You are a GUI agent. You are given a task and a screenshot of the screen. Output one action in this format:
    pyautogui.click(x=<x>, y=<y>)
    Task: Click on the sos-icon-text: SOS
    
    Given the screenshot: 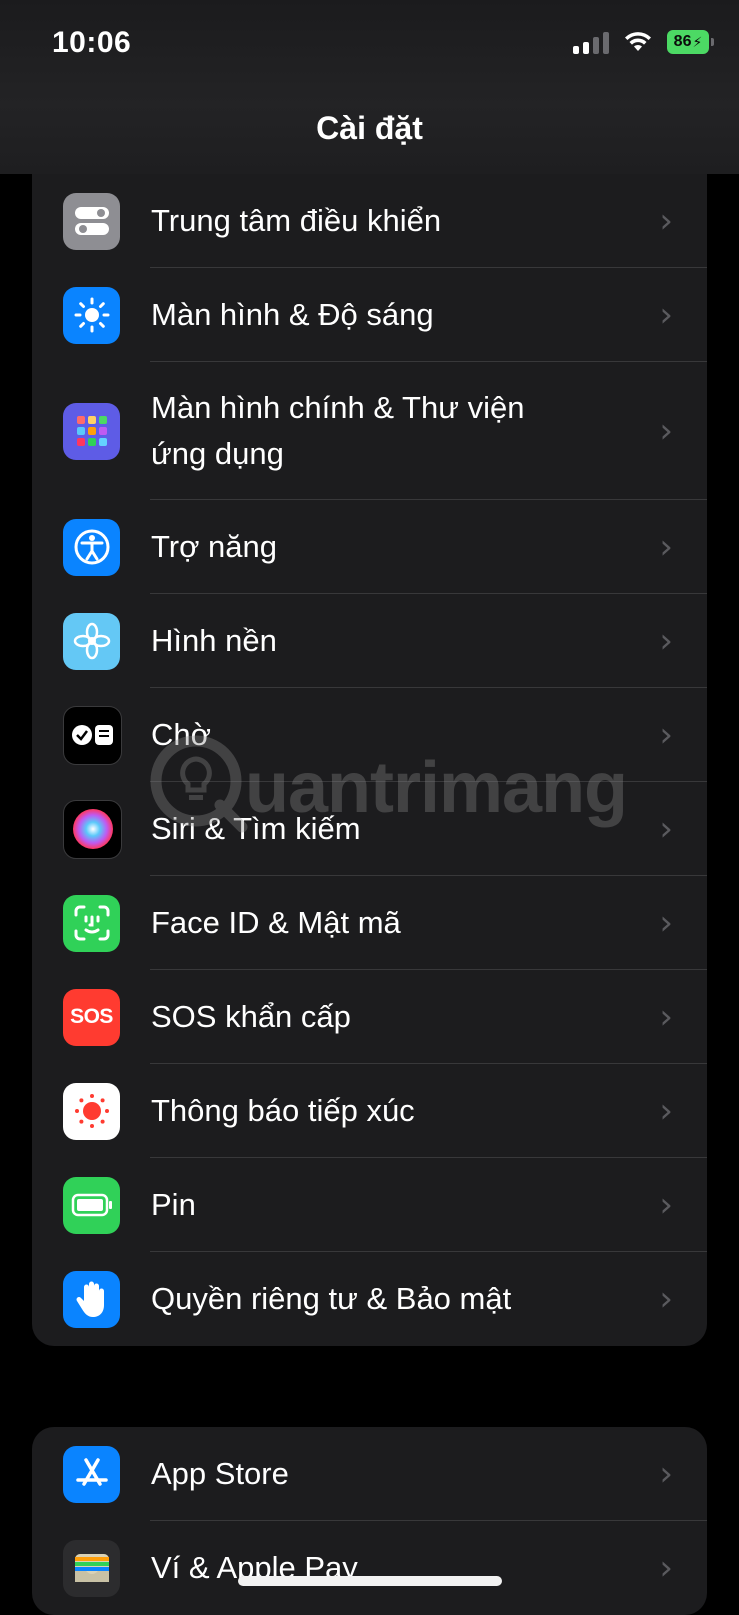 What is the action you would take?
    pyautogui.click(x=91, y=1016)
    